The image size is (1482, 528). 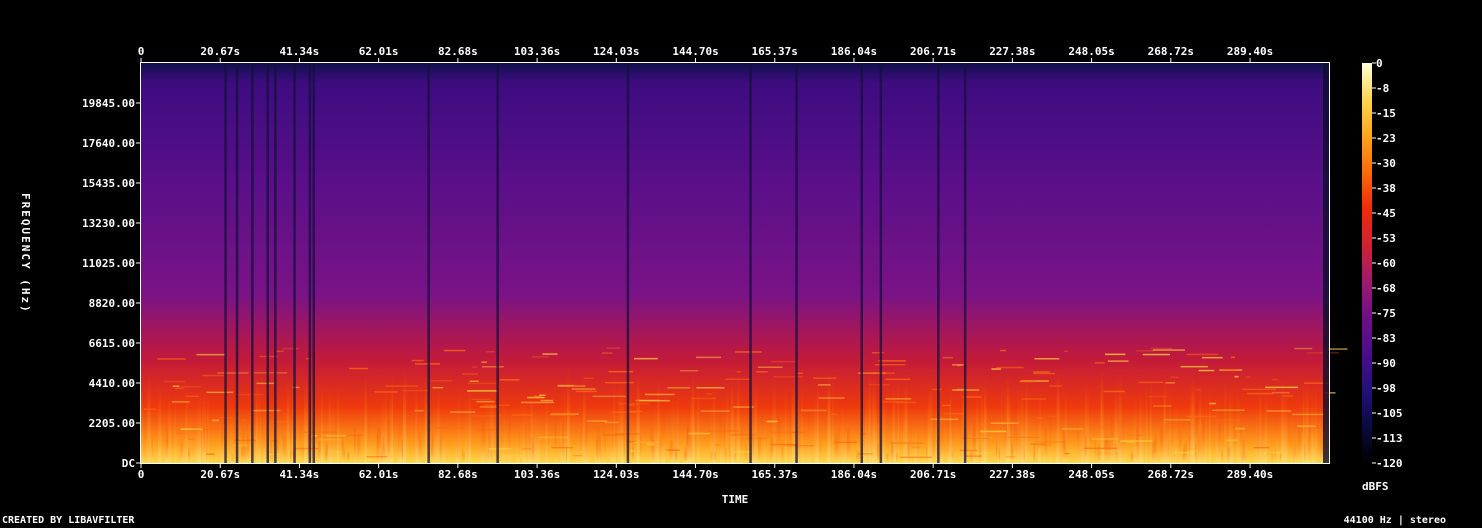 What do you see at coordinates (1394, 520) in the screenshot?
I see `footer-sample-info: 44100 Hz | stereo` at bounding box center [1394, 520].